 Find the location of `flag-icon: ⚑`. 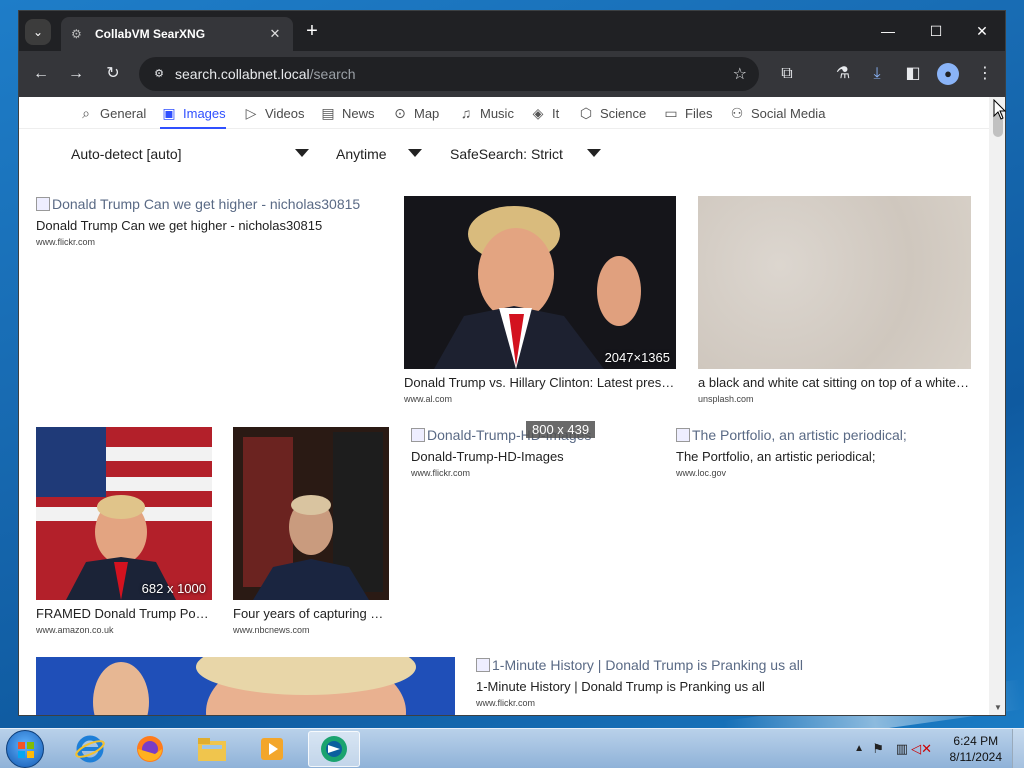

flag-icon: ⚑ is located at coordinates (878, 749).